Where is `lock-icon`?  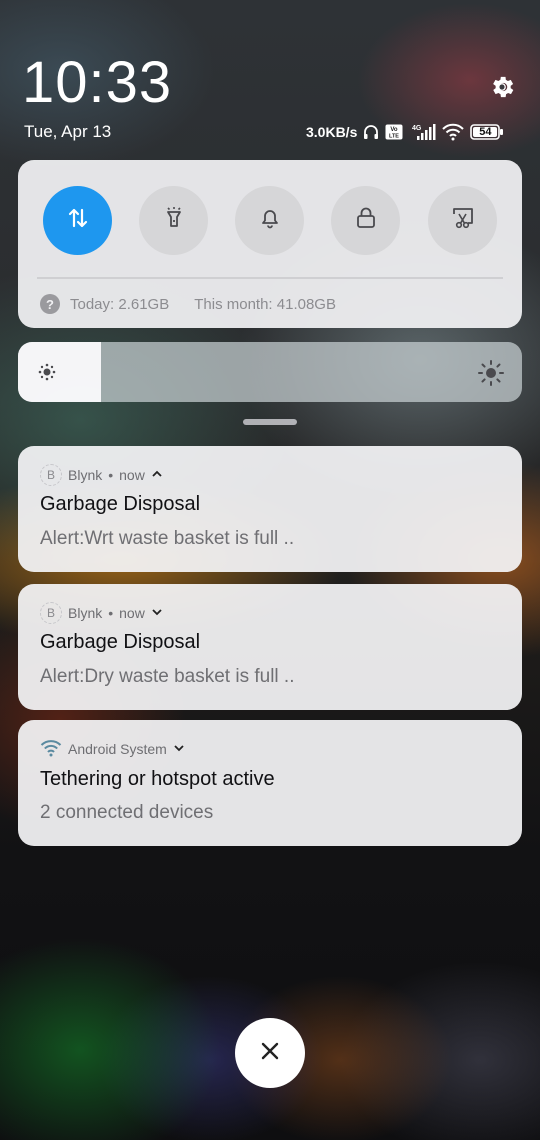 lock-icon is located at coordinates (366, 220).